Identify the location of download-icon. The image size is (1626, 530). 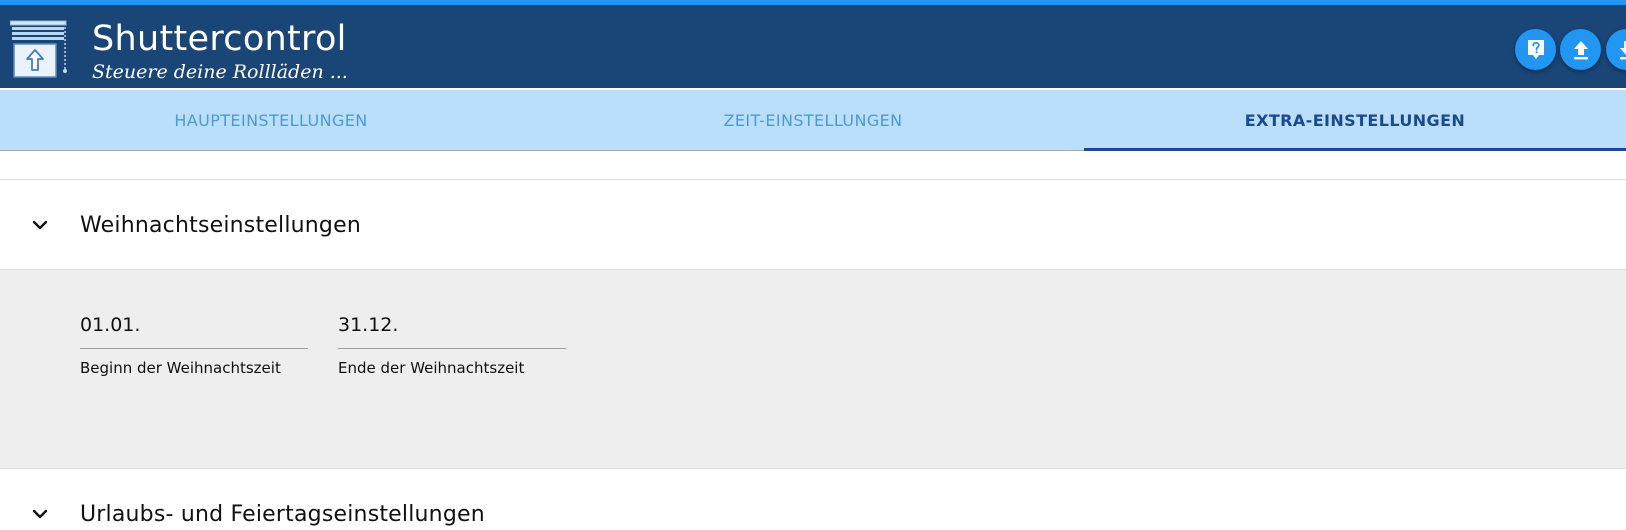
(1622, 50).